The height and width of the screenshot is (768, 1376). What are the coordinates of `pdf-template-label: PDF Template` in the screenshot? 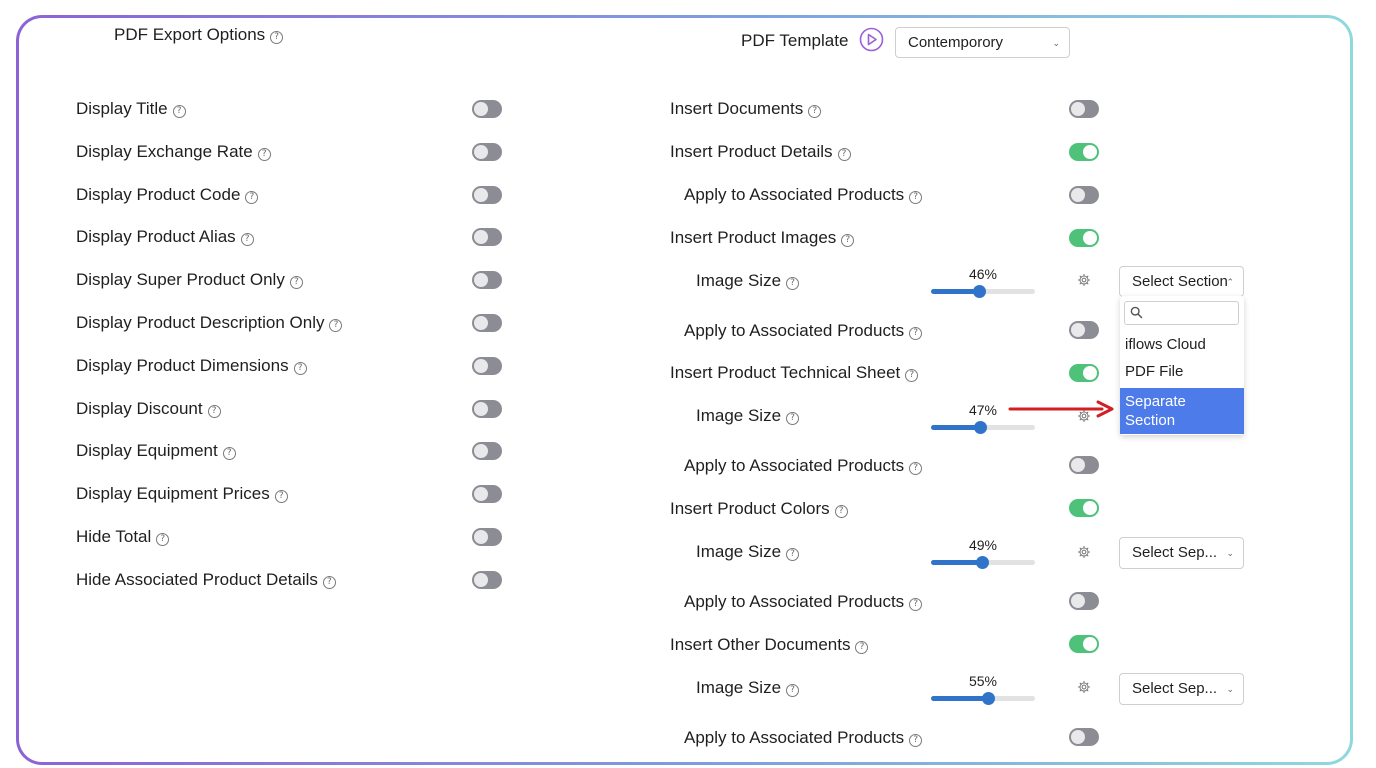 It's located at (795, 40).